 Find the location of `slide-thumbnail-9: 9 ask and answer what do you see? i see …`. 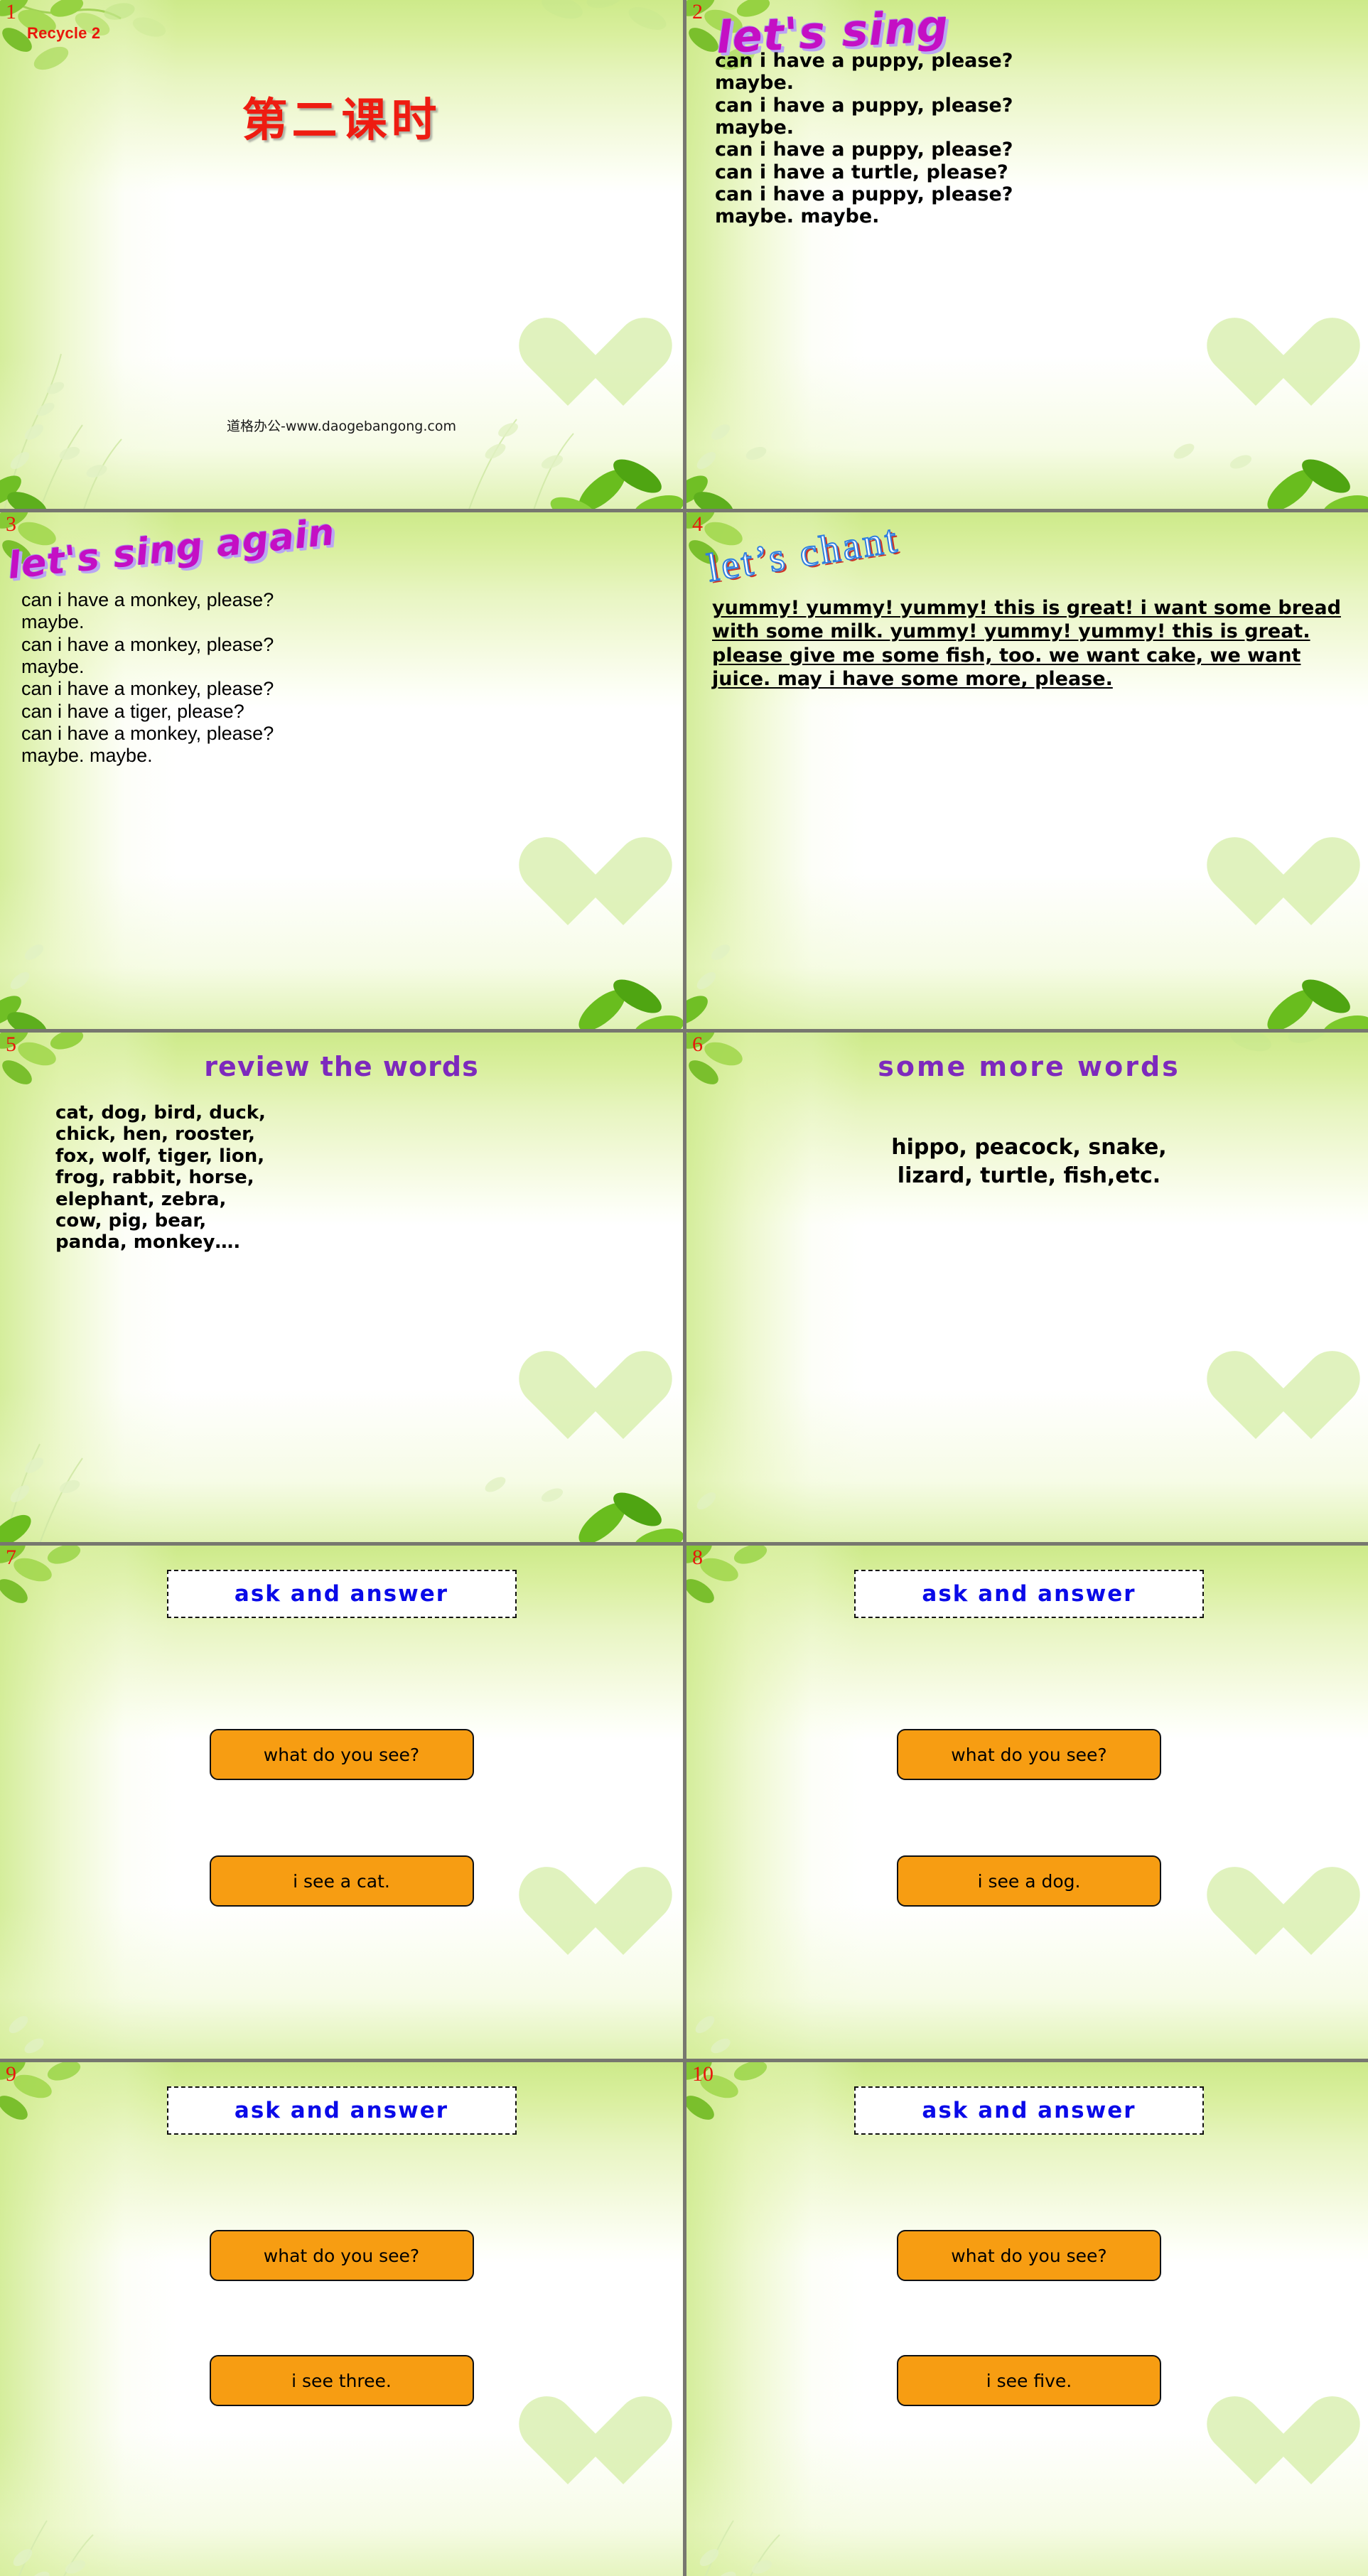

slide-thumbnail-9: 9 ask and answer what do you see? i see … is located at coordinates (341, 2319).